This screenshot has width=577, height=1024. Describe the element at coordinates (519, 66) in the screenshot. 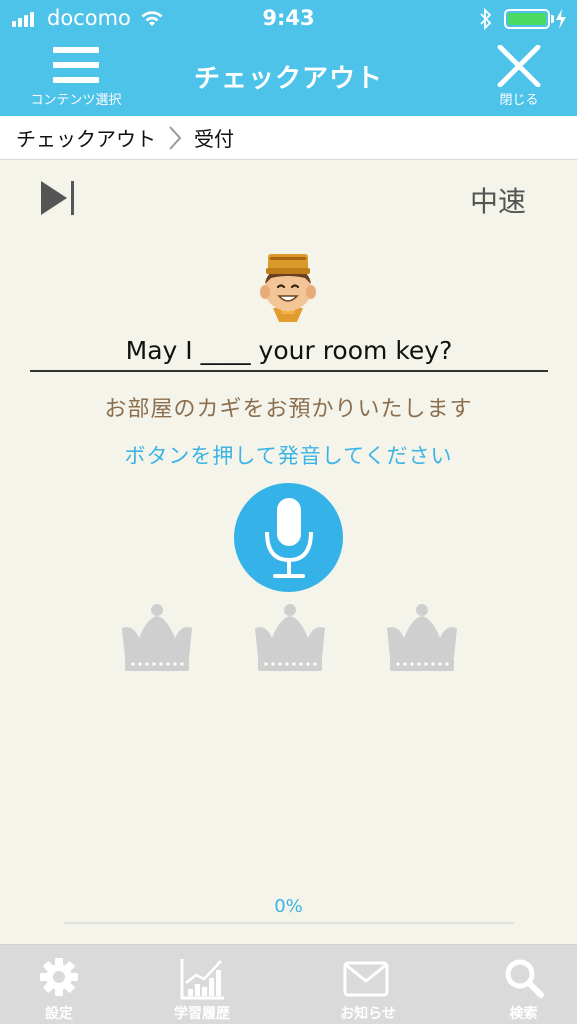

I see `close-icon` at that location.